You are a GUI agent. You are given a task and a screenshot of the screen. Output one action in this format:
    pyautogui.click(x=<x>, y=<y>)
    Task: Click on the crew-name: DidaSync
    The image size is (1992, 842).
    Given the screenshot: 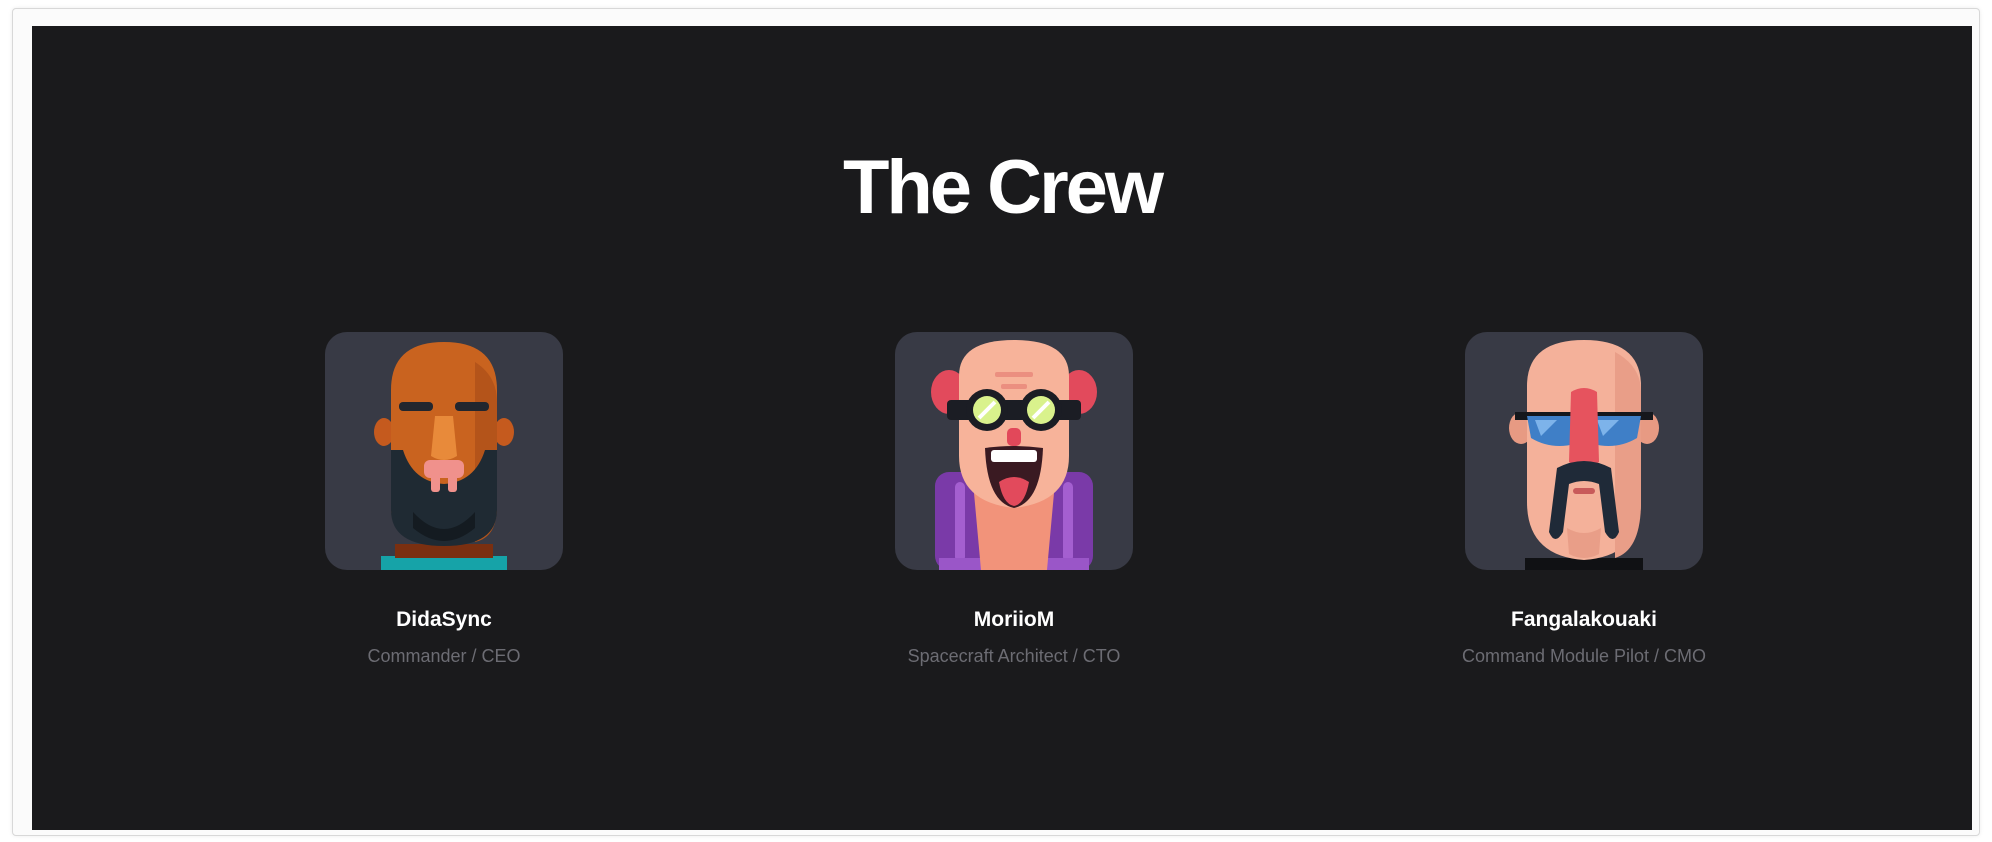 What is the action you would take?
    pyautogui.click(x=444, y=619)
    